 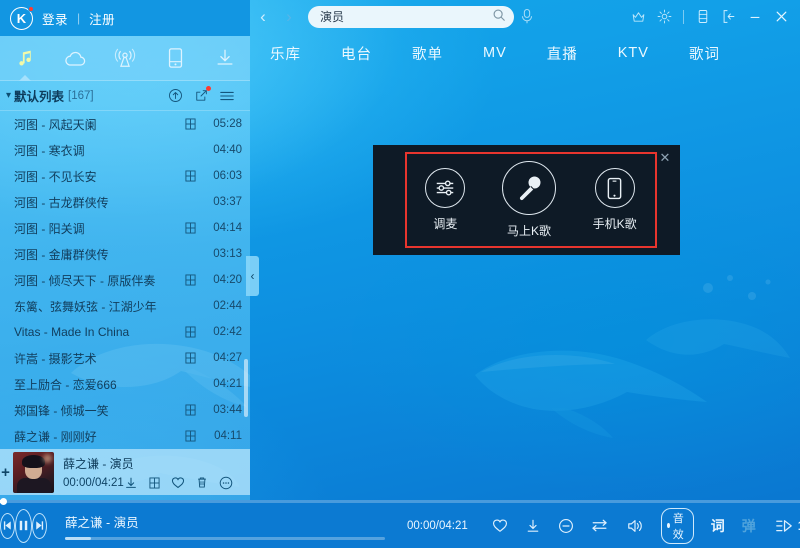 What do you see at coordinates (677, 525) in the screenshot?
I see `sound-effects-button: 音效` at bounding box center [677, 525].